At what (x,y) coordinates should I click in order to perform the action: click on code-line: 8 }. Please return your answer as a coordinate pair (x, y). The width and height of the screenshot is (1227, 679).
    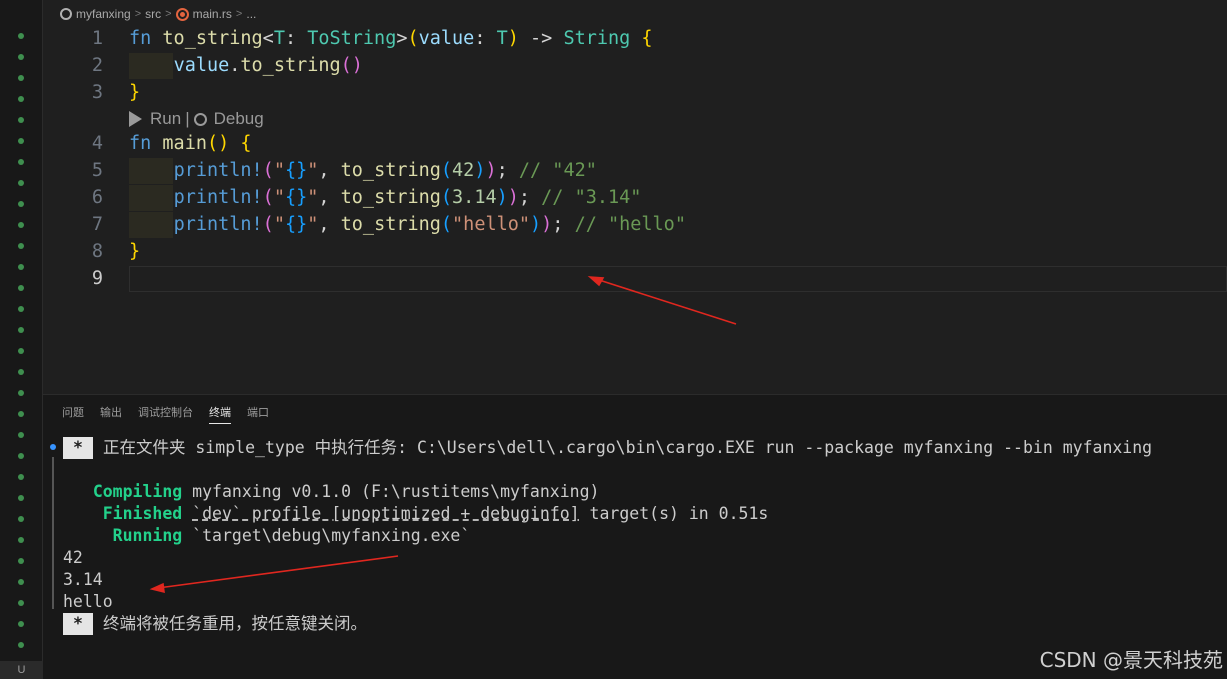
    Looking at the image, I should click on (635, 252).